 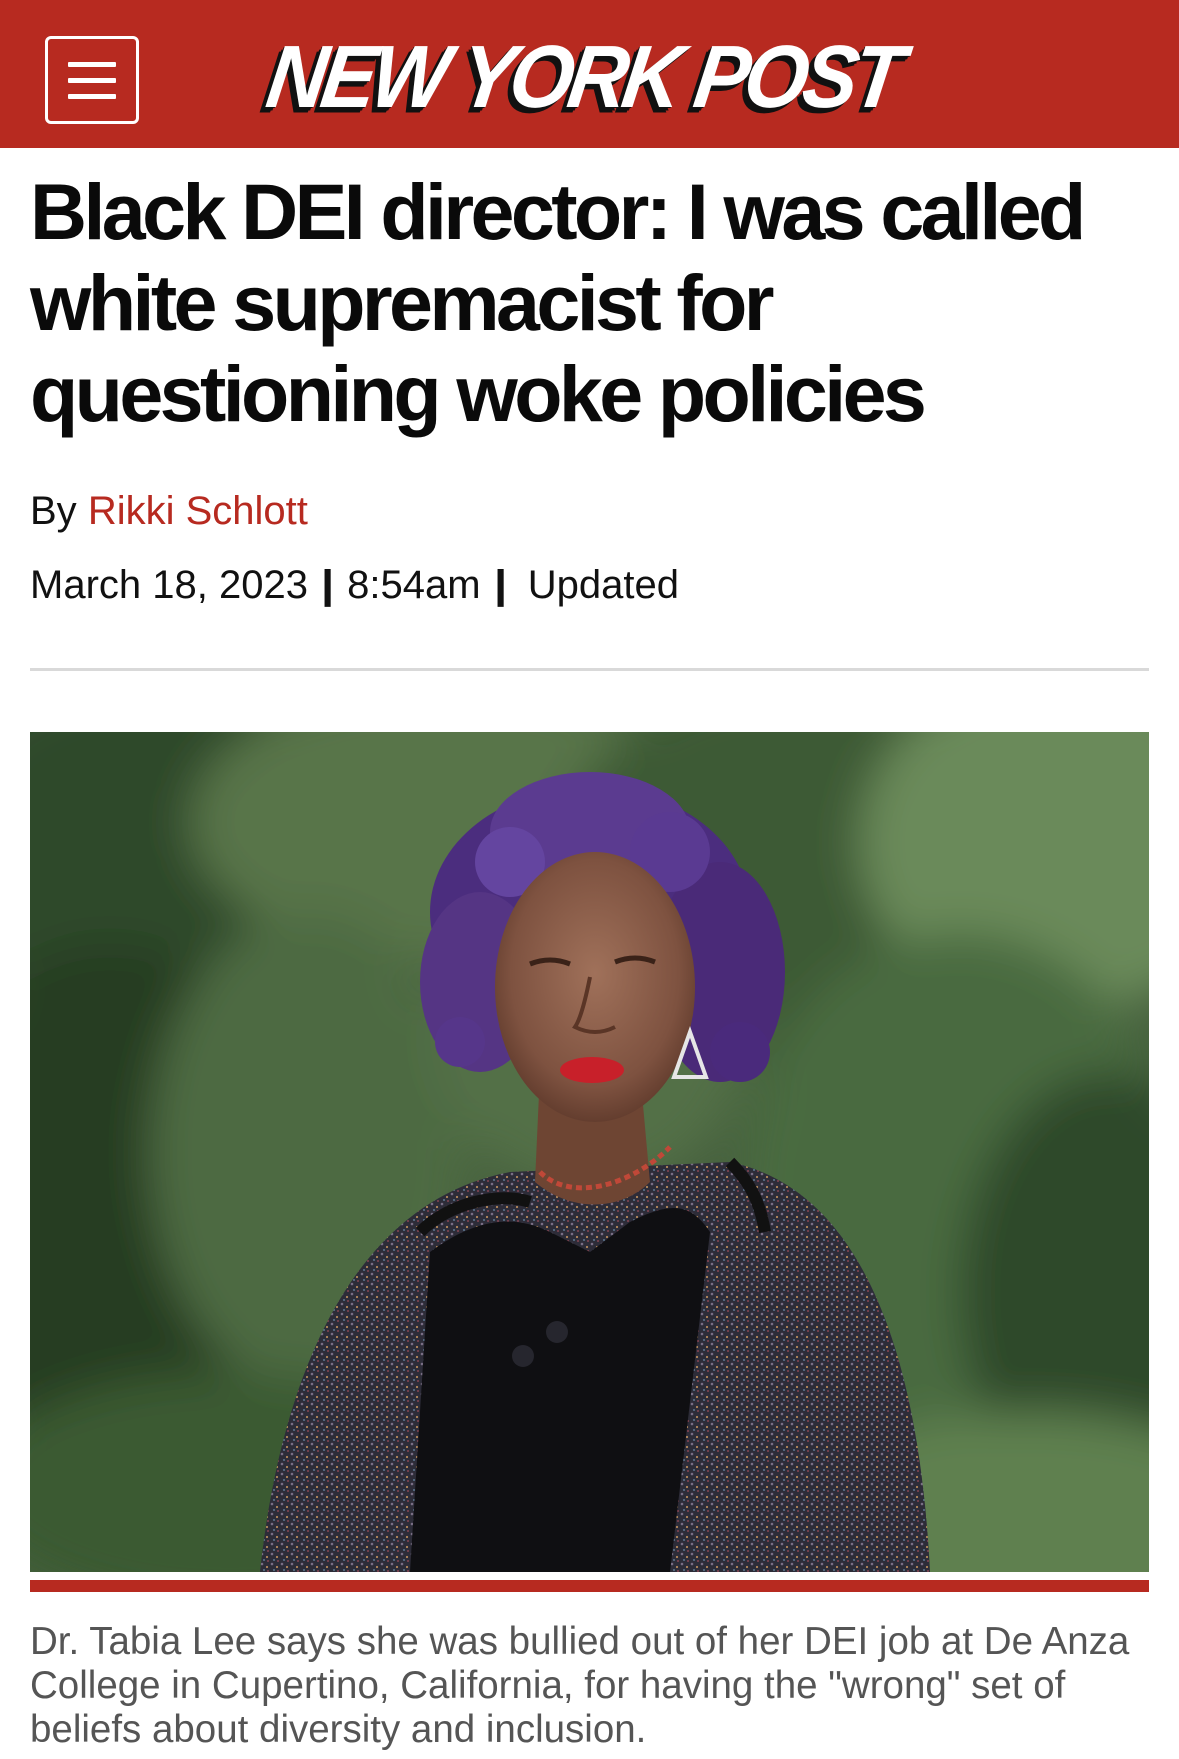 I want to click on site-header: NEW YORK POST, so click(x=589, y=74).